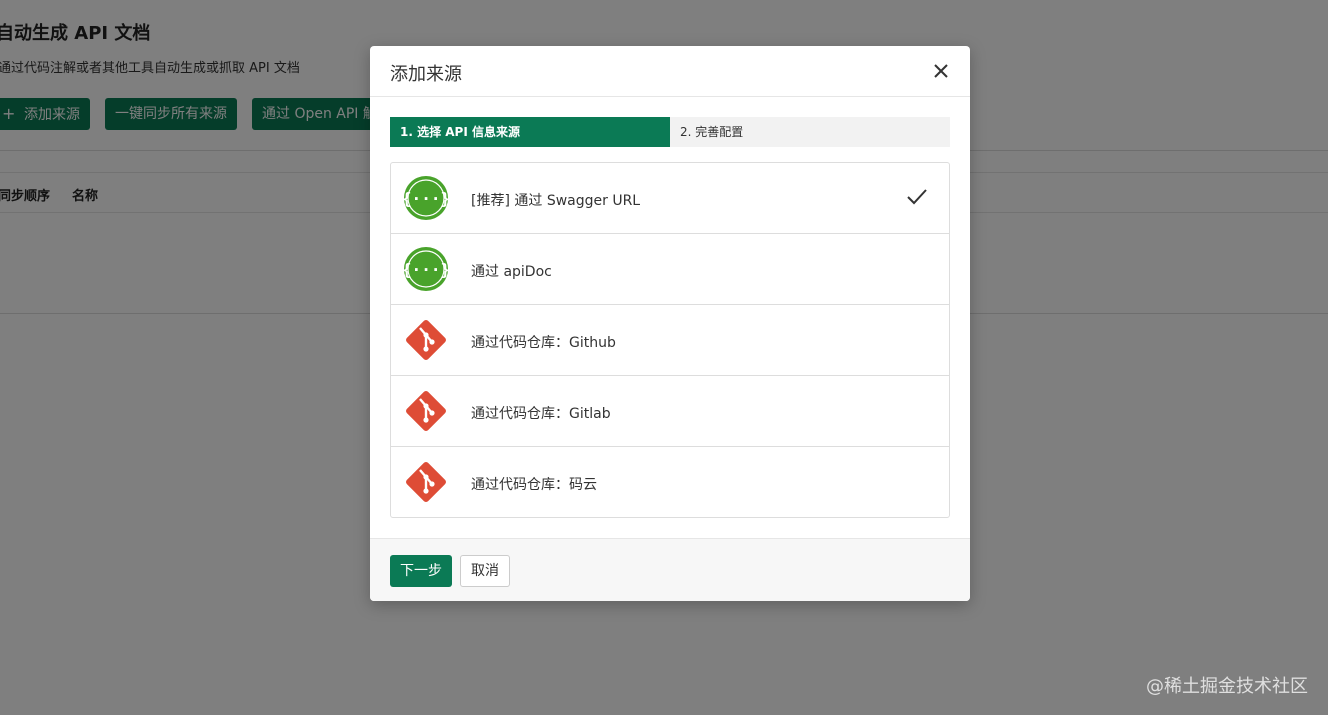 The height and width of the screenshot is (715, 1328). What do you see at coordinates (556, 201) in the screenshot?
I see `source-option-label: [推荐] 通过 Swagger URL` at bounding box center [556, 201].